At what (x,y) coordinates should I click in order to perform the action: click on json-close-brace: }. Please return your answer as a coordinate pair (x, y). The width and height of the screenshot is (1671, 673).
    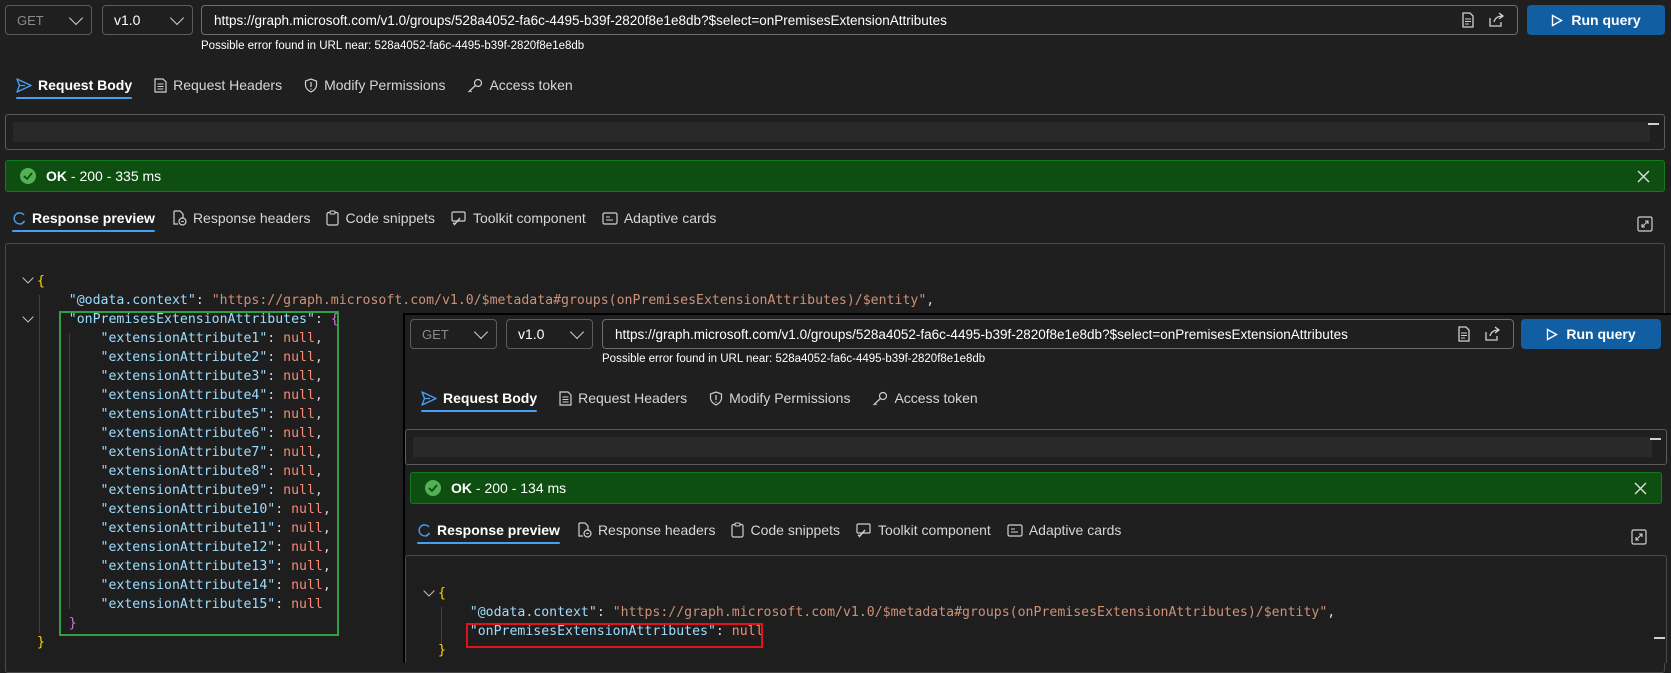
    Looking at the image, I should click on (41, 642).